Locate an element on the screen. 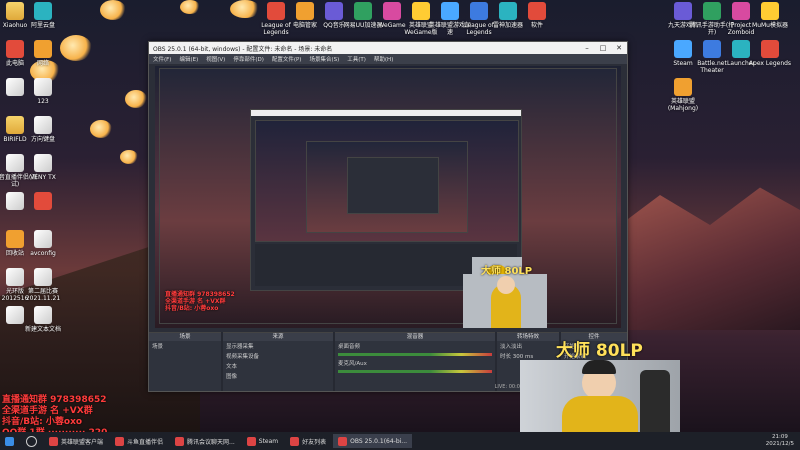  desktop-icon-label: VENY TX is located at coordinates (43, 177).